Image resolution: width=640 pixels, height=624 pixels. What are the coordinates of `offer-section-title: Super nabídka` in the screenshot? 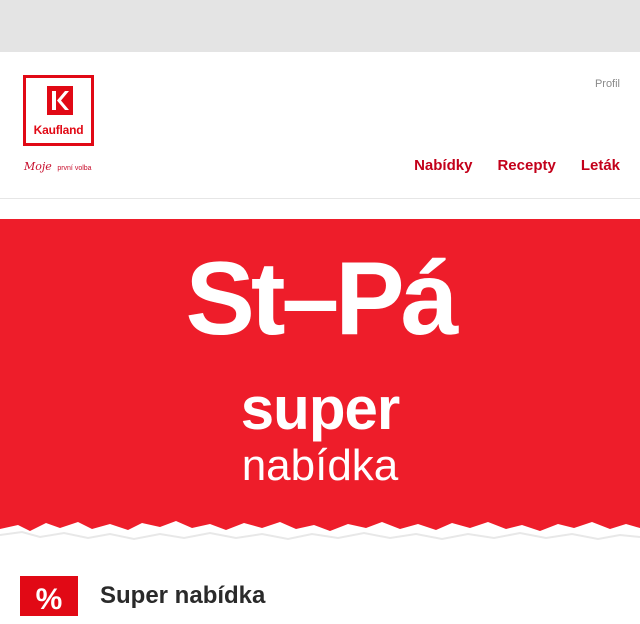 It's located at (183, 595).